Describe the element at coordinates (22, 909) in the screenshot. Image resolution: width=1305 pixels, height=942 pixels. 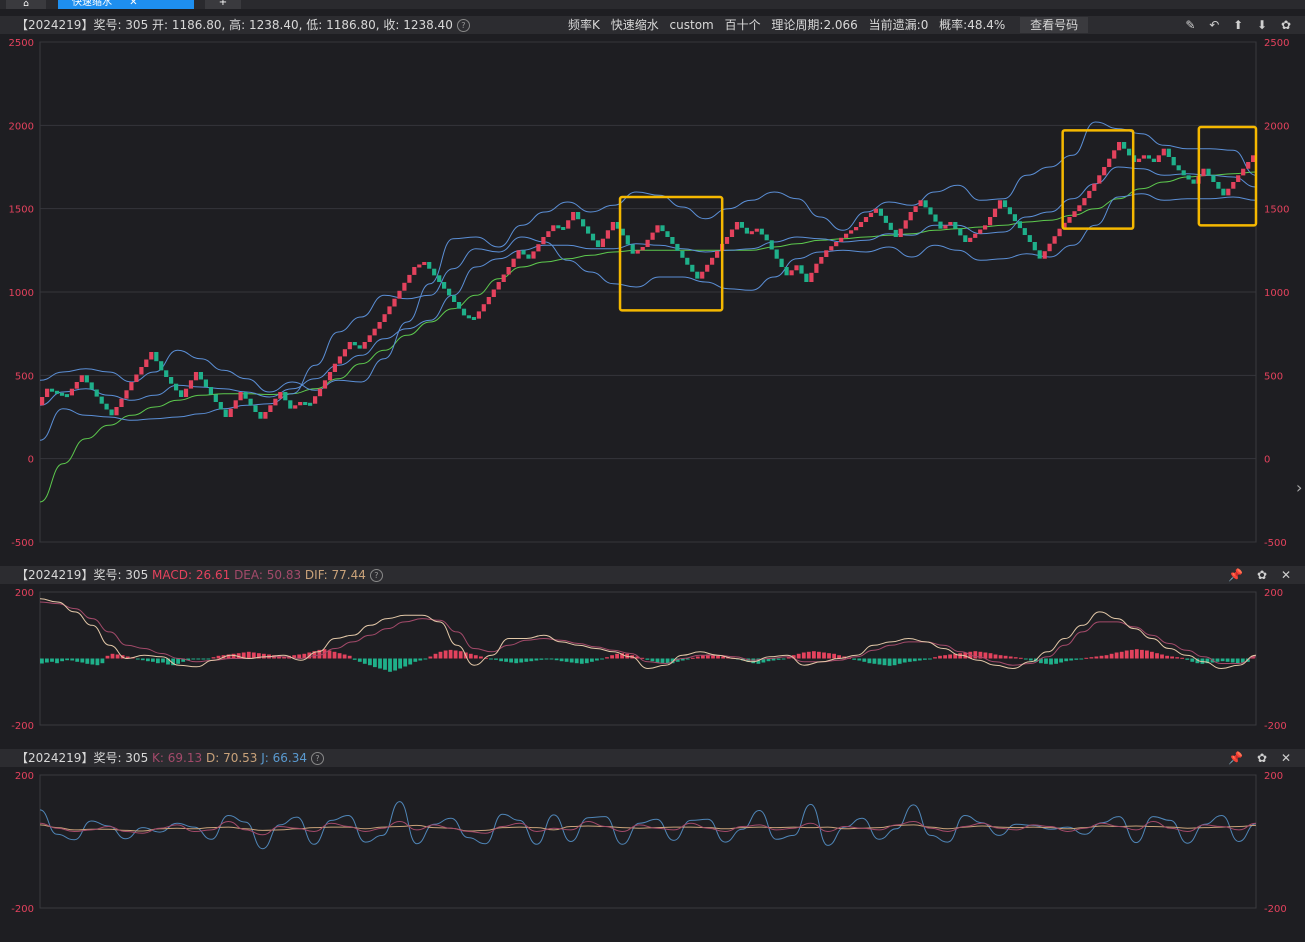
I see `y-tick-left: -200` at that location.